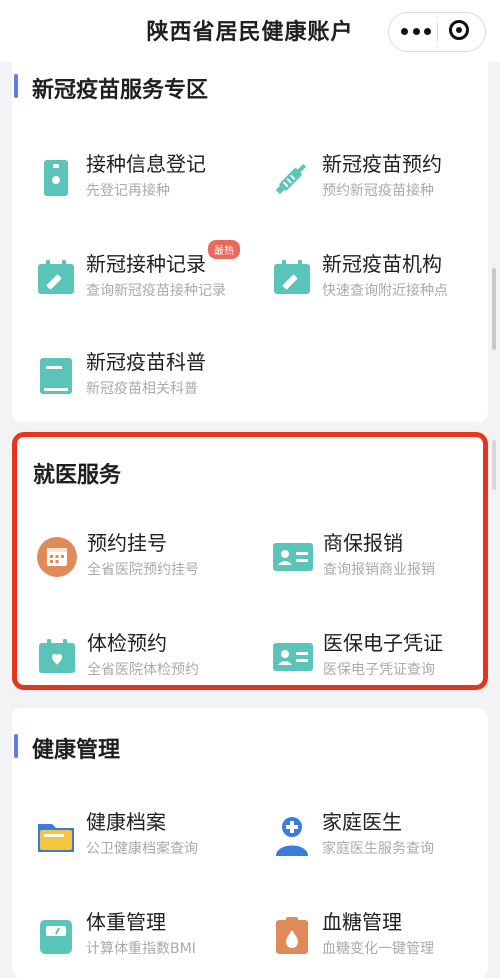 Image resolution: width=500 pixels, height=978 pixels. Describe the element at coordinates (378, 949) in the screenshot. I see `service-description: 血糖变化一键管理` at that location.